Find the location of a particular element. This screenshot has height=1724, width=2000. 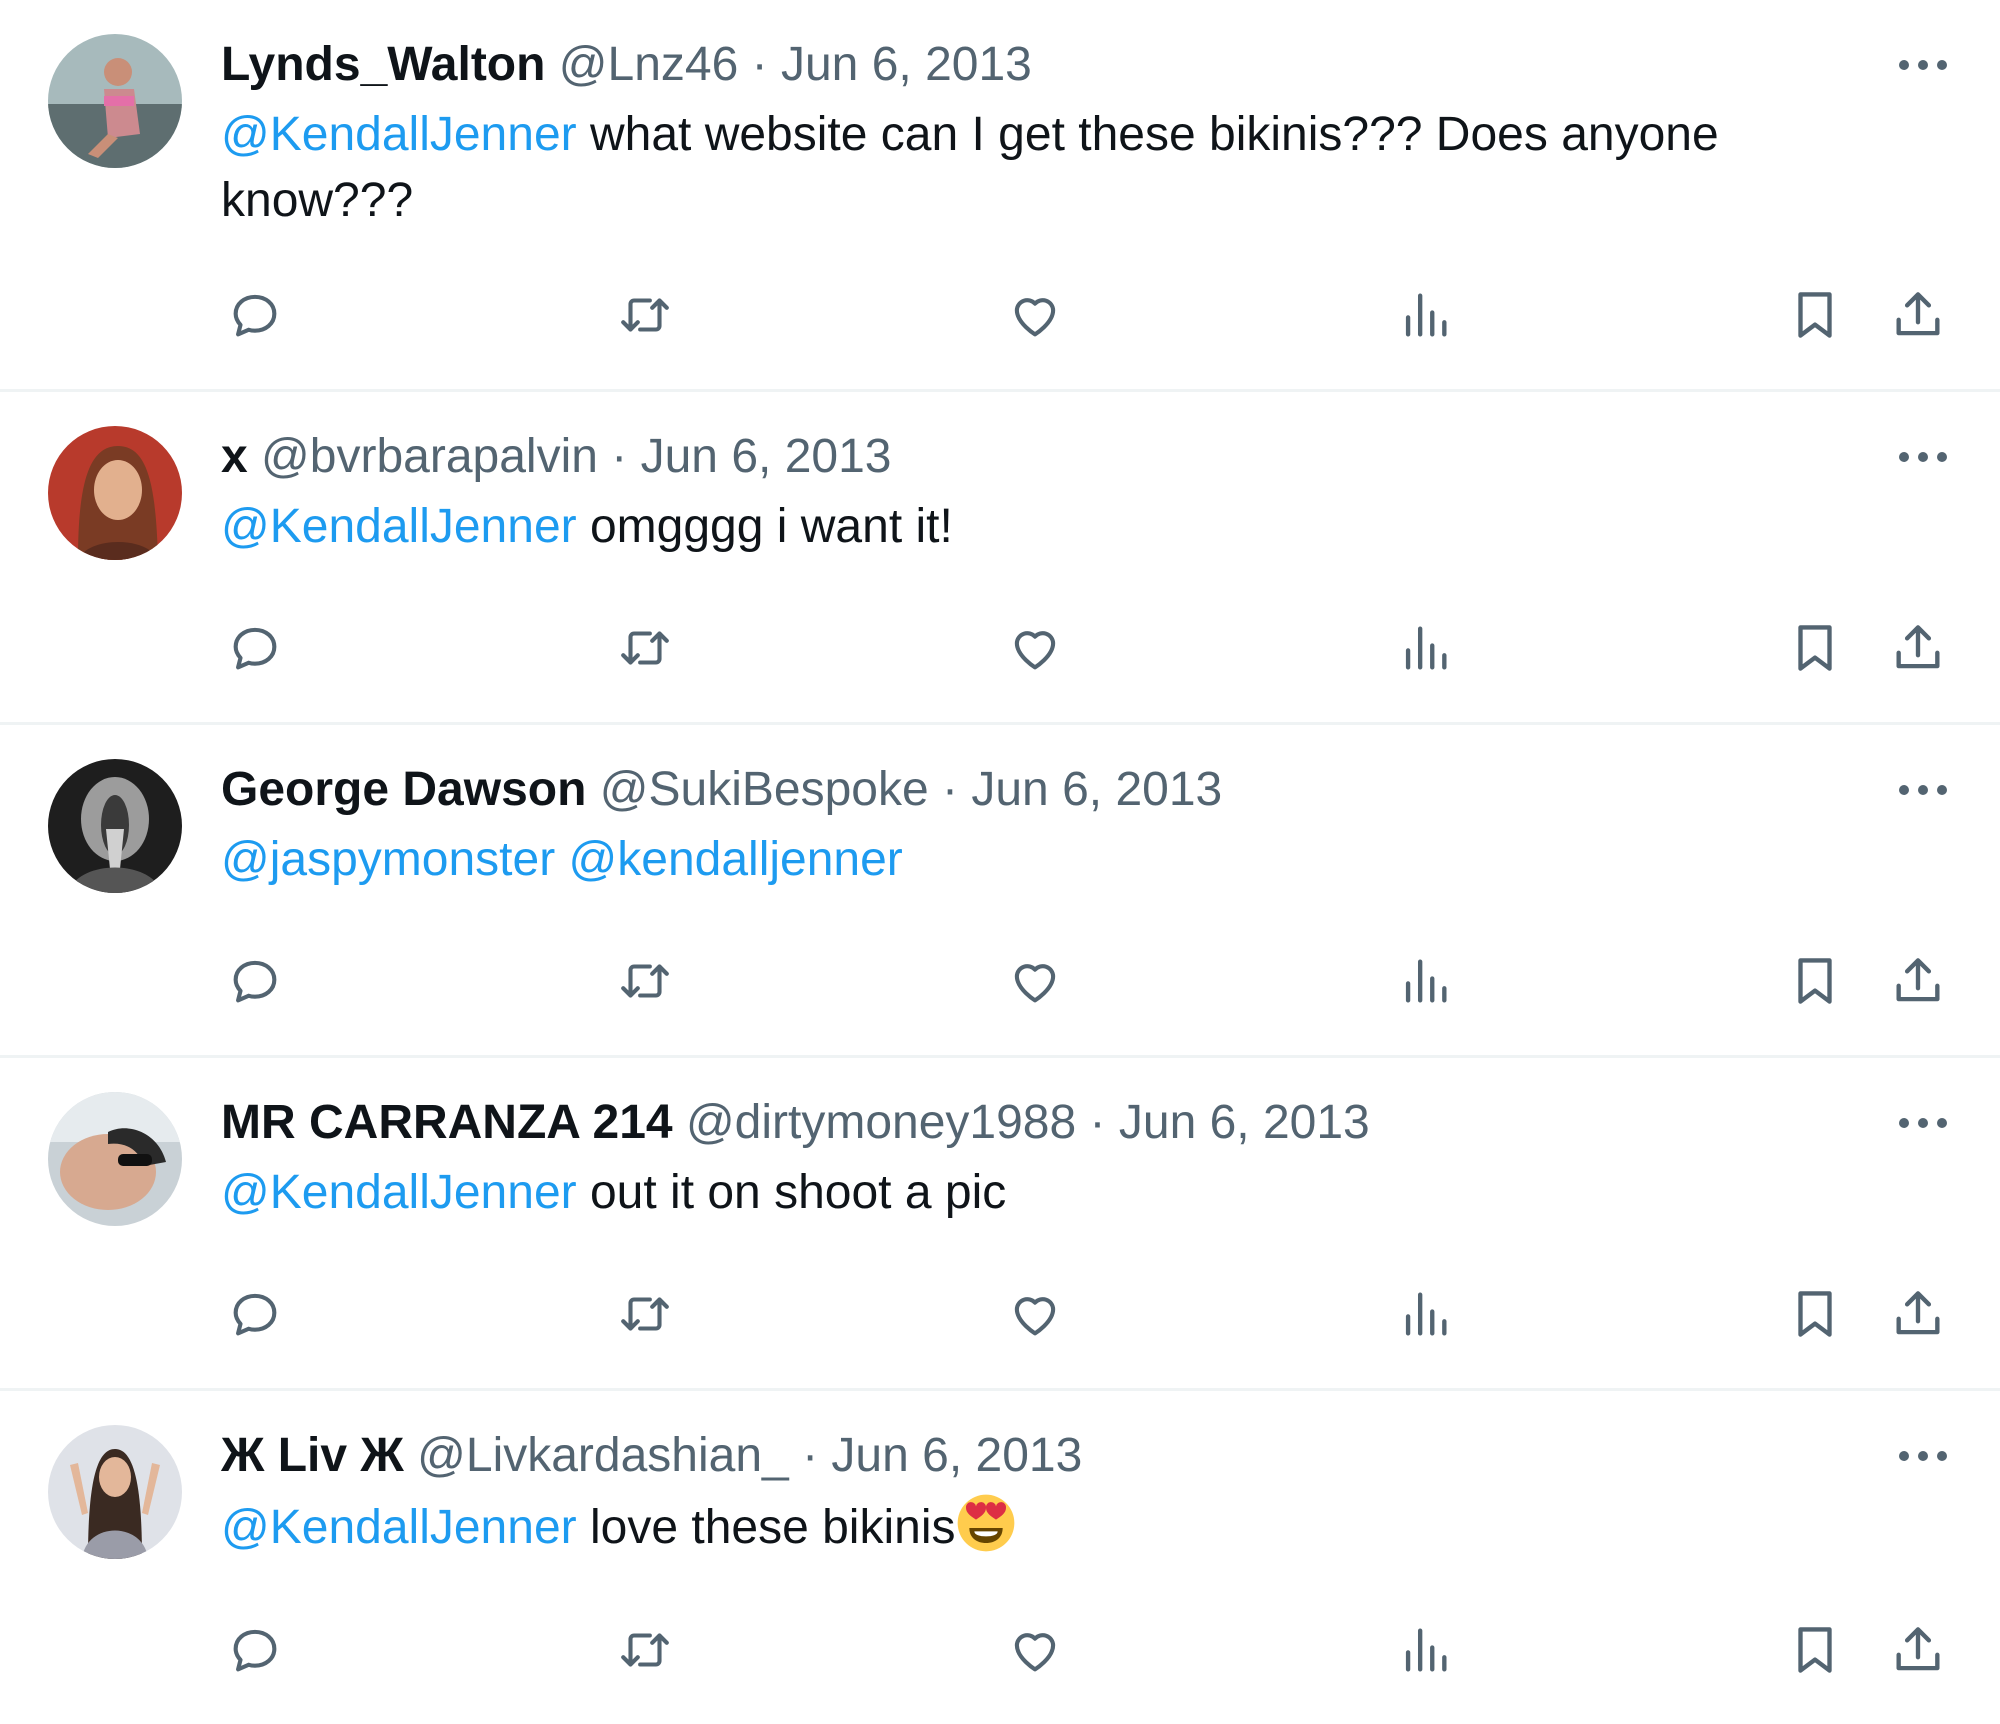

user-handle: @Livkardashian_ is located at coordinates (603, 1455).